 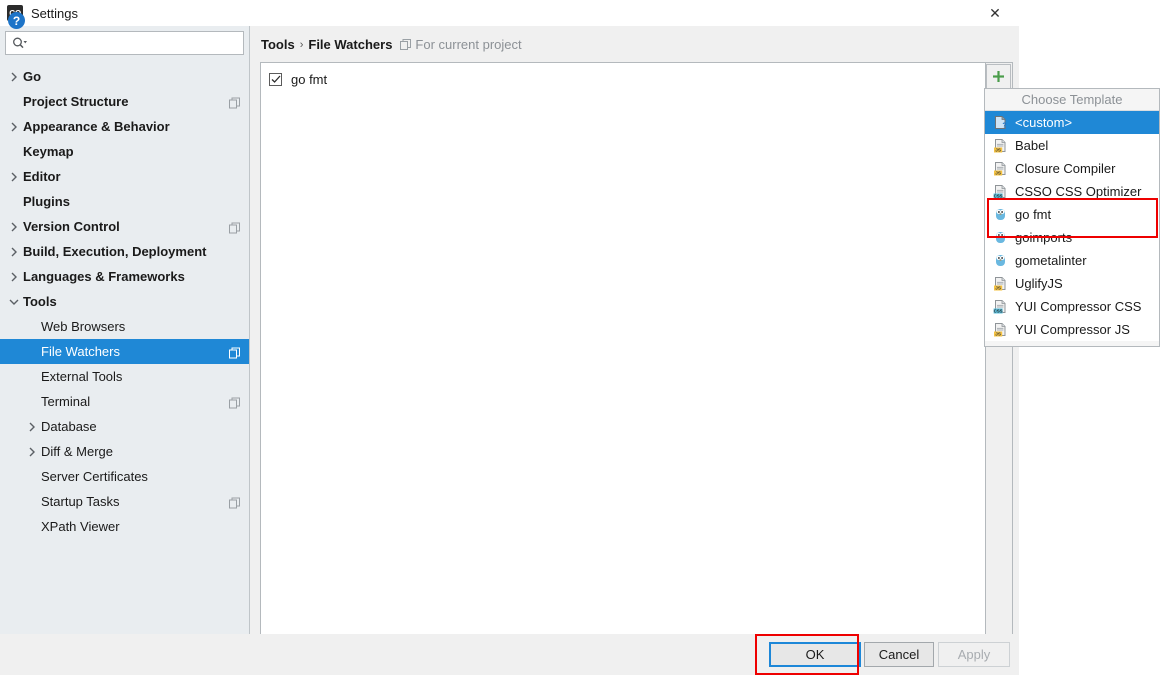 I want to click on sidebar-item-label: Diff & Merge, so click(x=77, y=451).